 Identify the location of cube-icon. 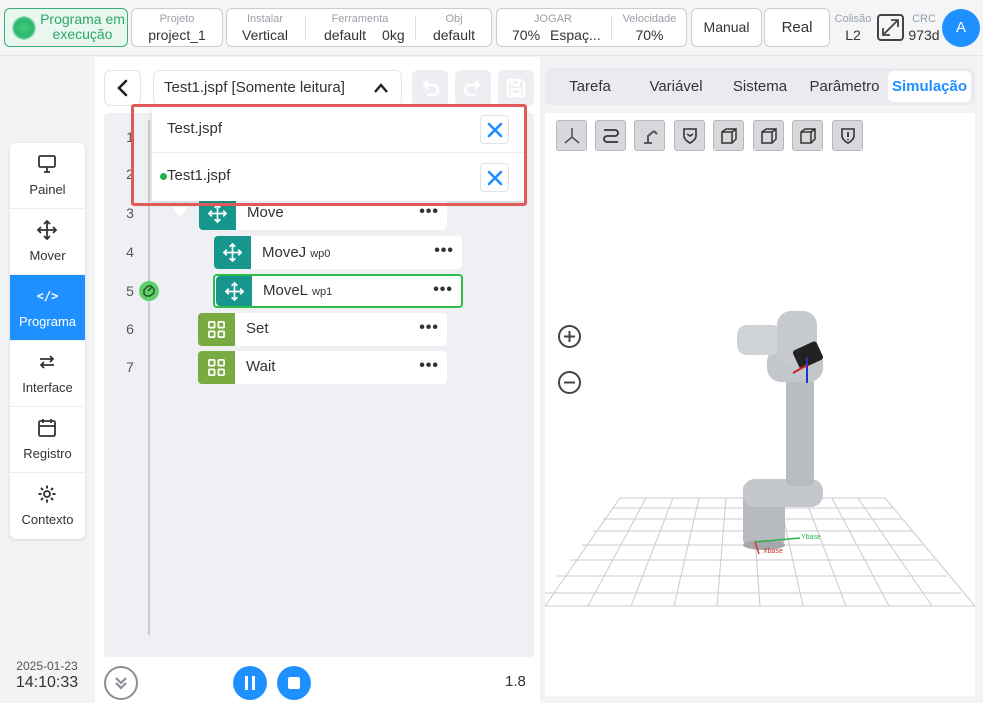
(769, 136).